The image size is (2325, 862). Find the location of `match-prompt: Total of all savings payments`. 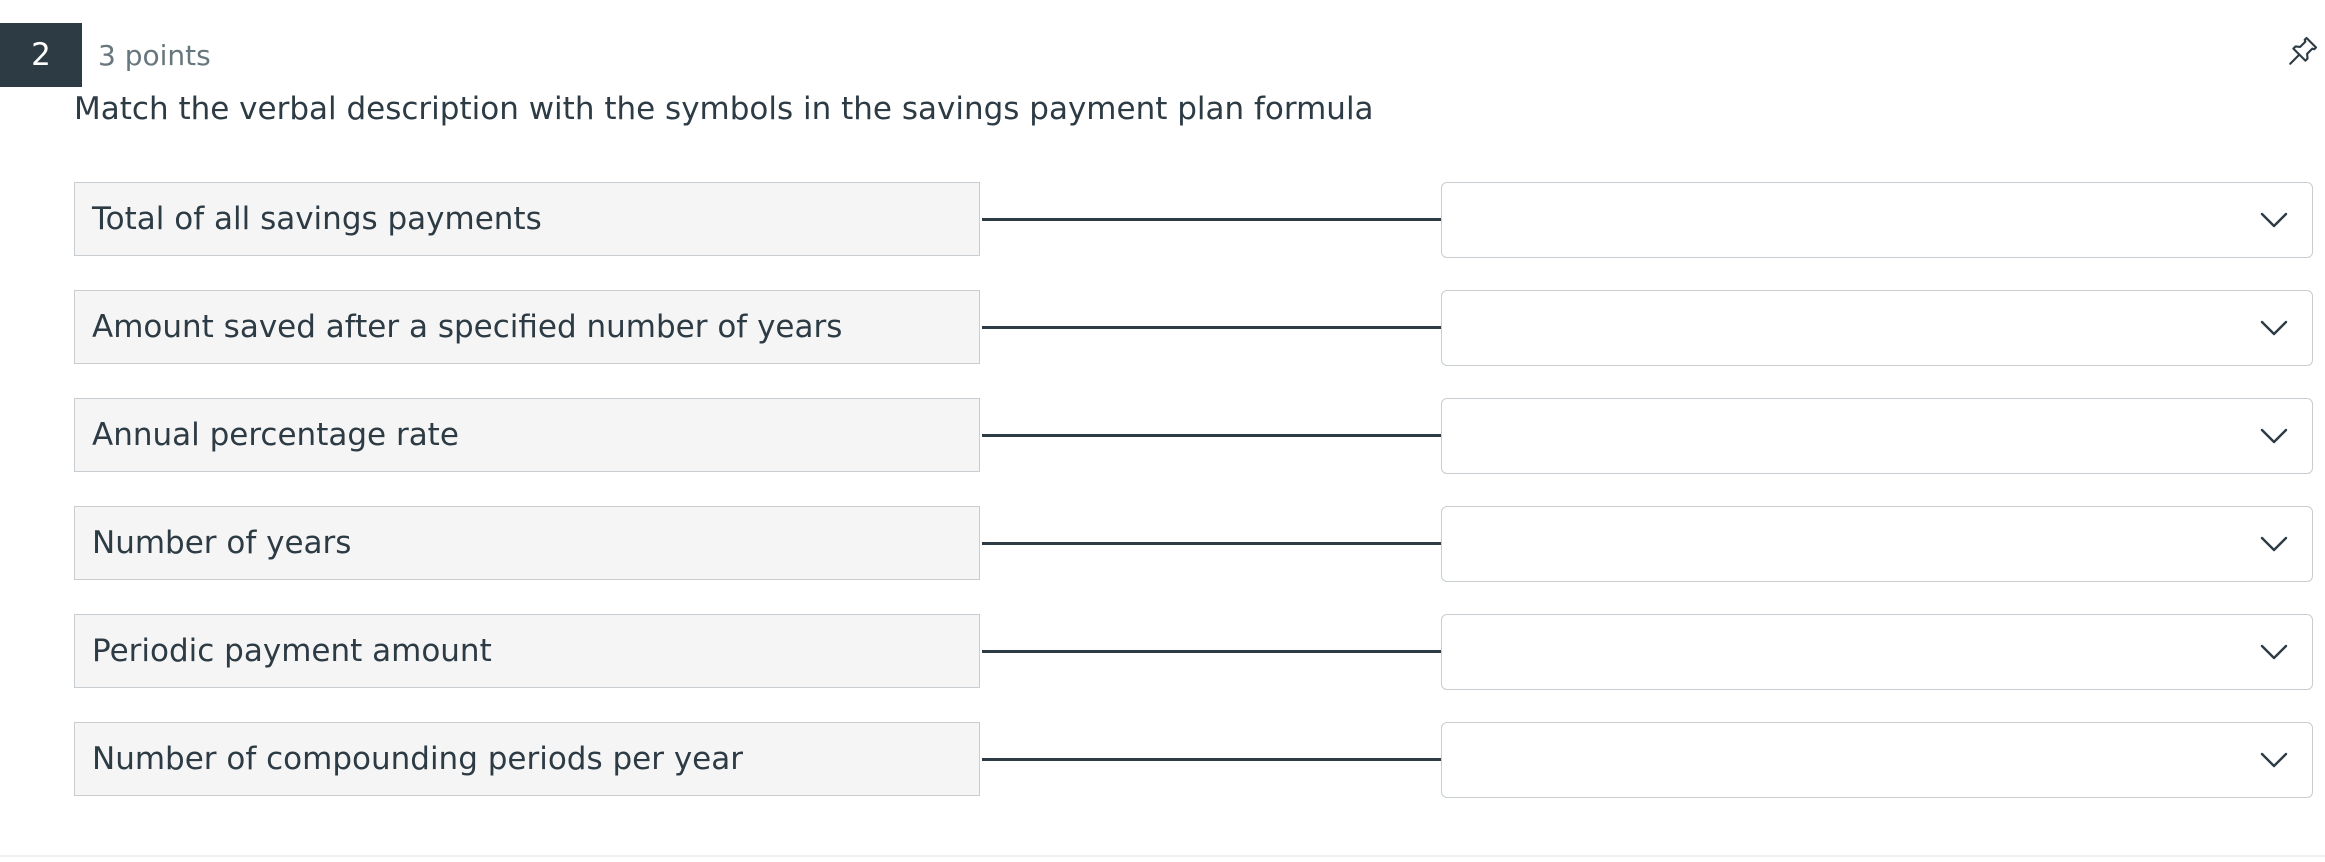

match-prompt: Total of all savings payments is located at coordinates (527, 219).